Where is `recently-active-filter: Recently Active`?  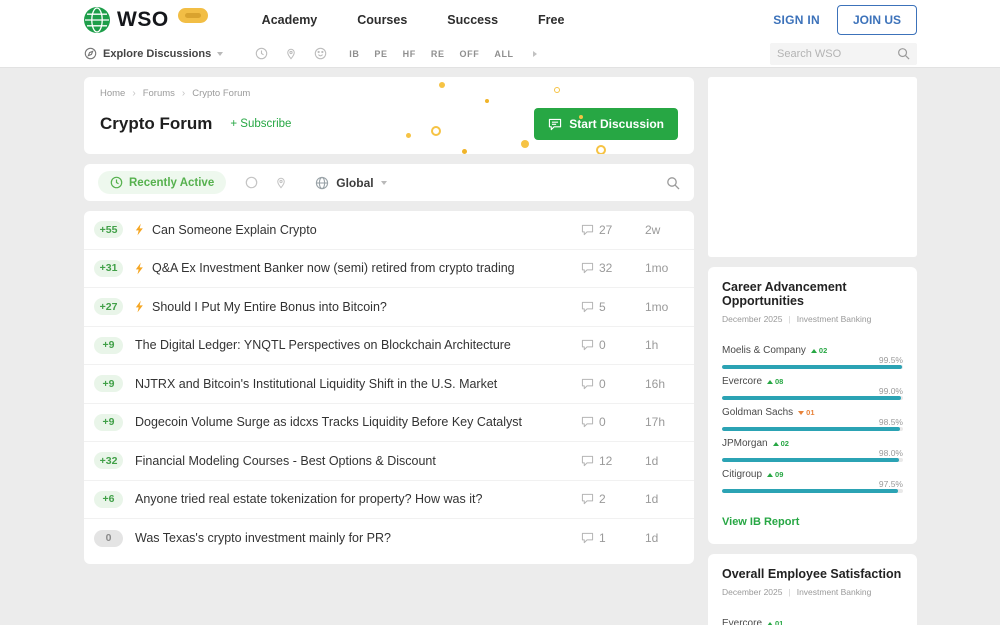
recently-active-filter: Recently Active is located at coordinates (162, 182).